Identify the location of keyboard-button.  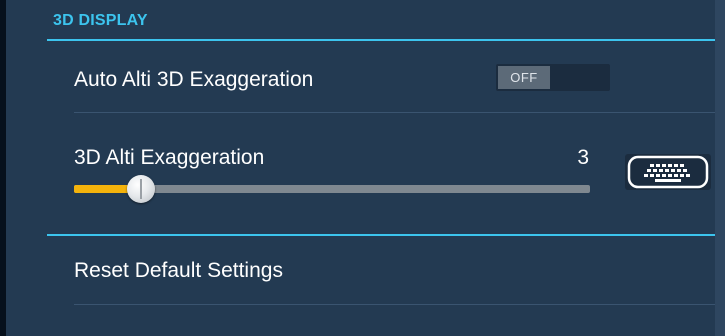
(668, 172).